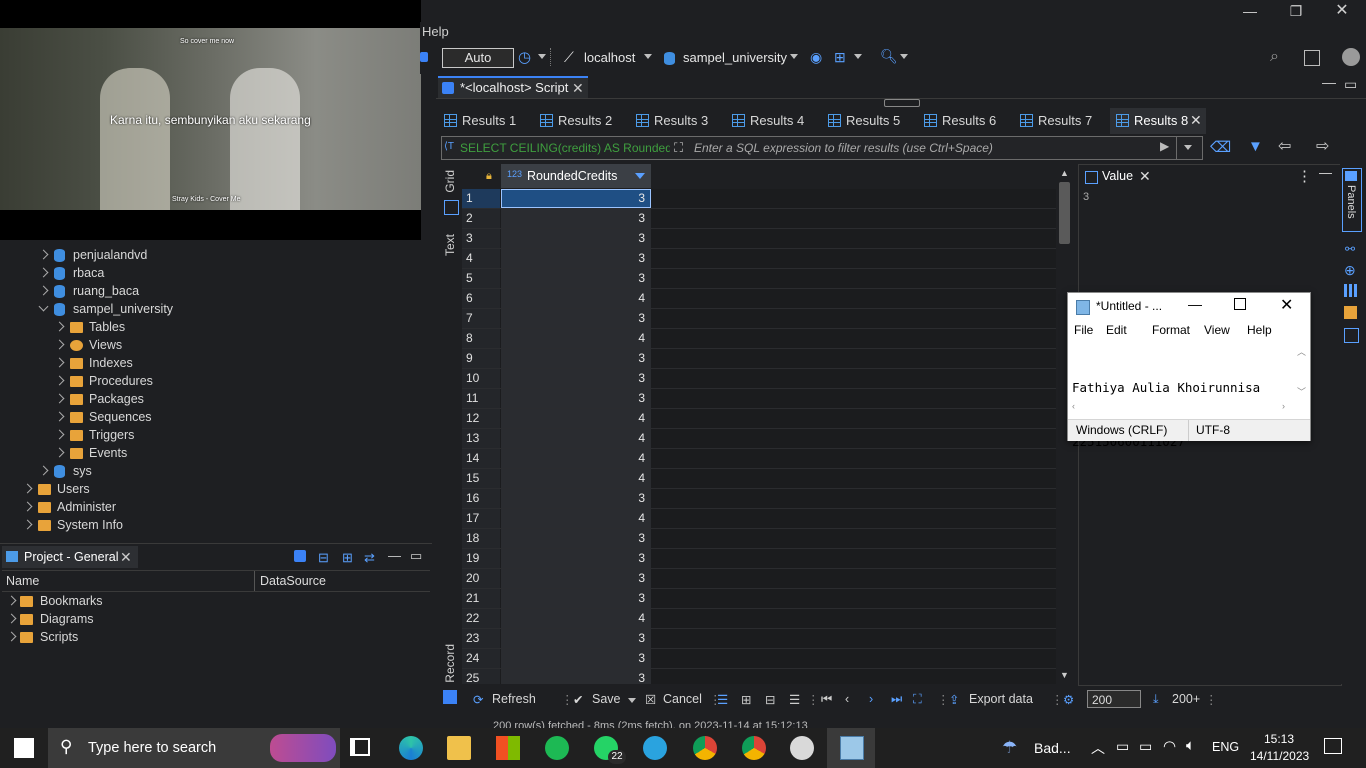  What do you see at coordinates (450, 181) in the screenshot?
I see `vtab-grid: Grid` at bounding box center [450, 181].